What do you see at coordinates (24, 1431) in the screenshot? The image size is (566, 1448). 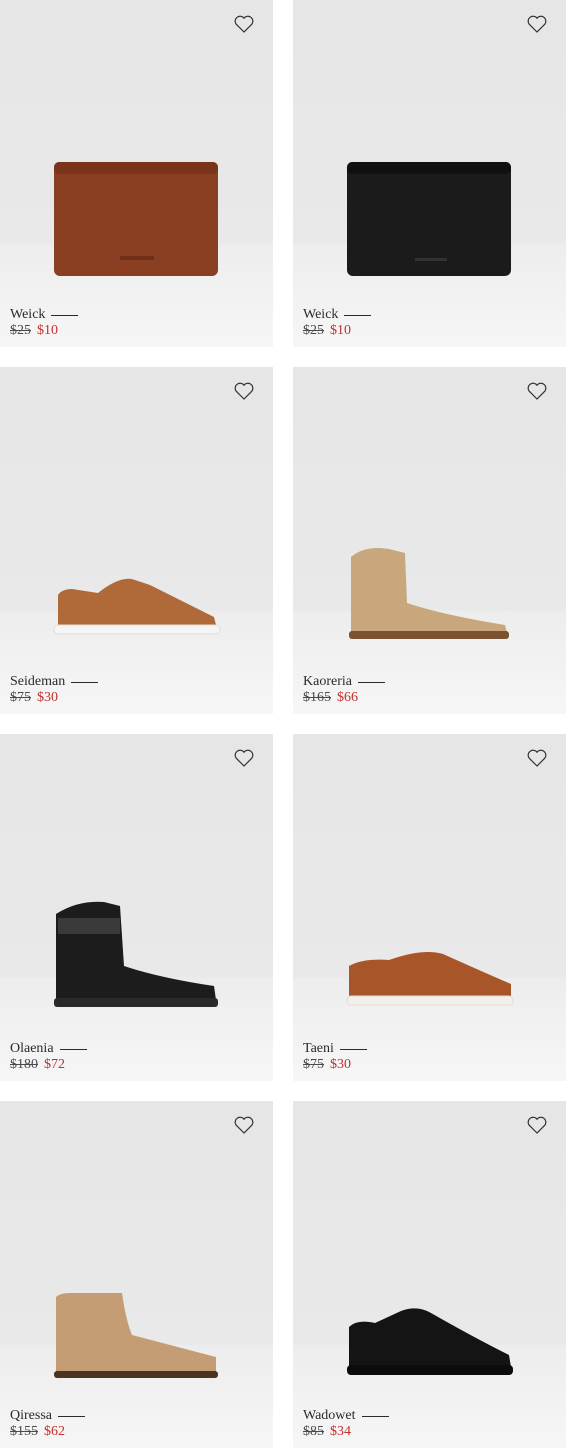 I see `original-price: $155` at bounding box center [24, 1431].